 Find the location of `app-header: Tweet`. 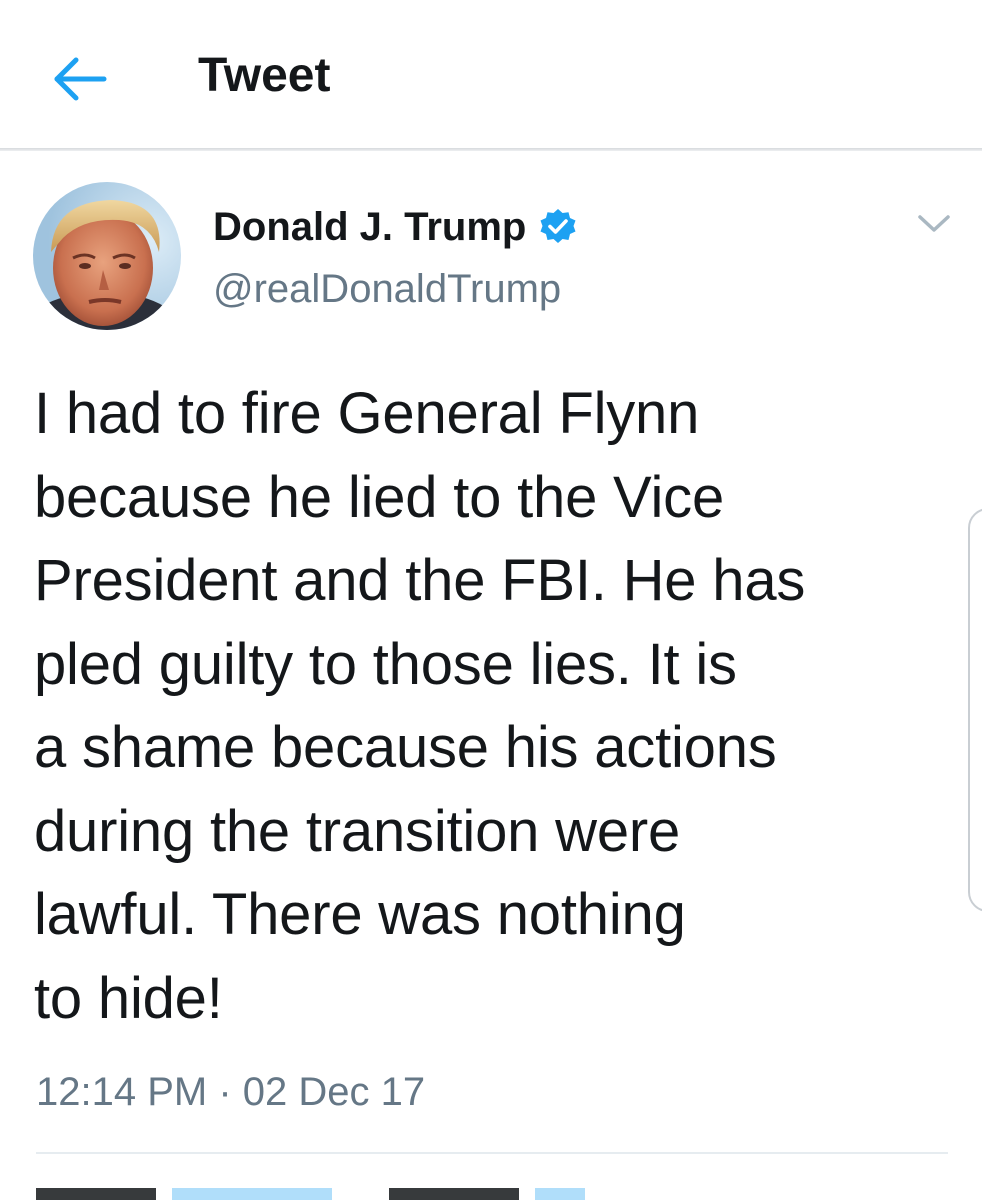

app-header: Tweet is located at coordinates (491, 75).